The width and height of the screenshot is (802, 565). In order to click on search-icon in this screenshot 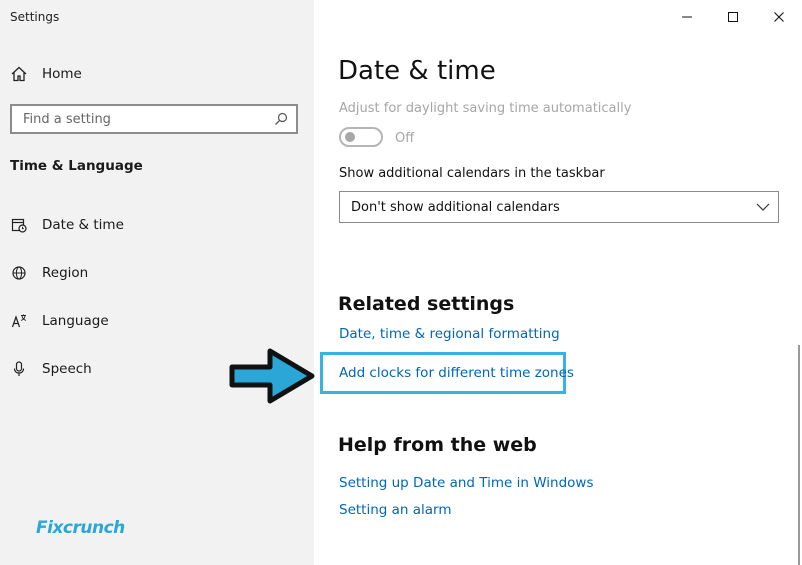, I will do `click(281, 119)`.